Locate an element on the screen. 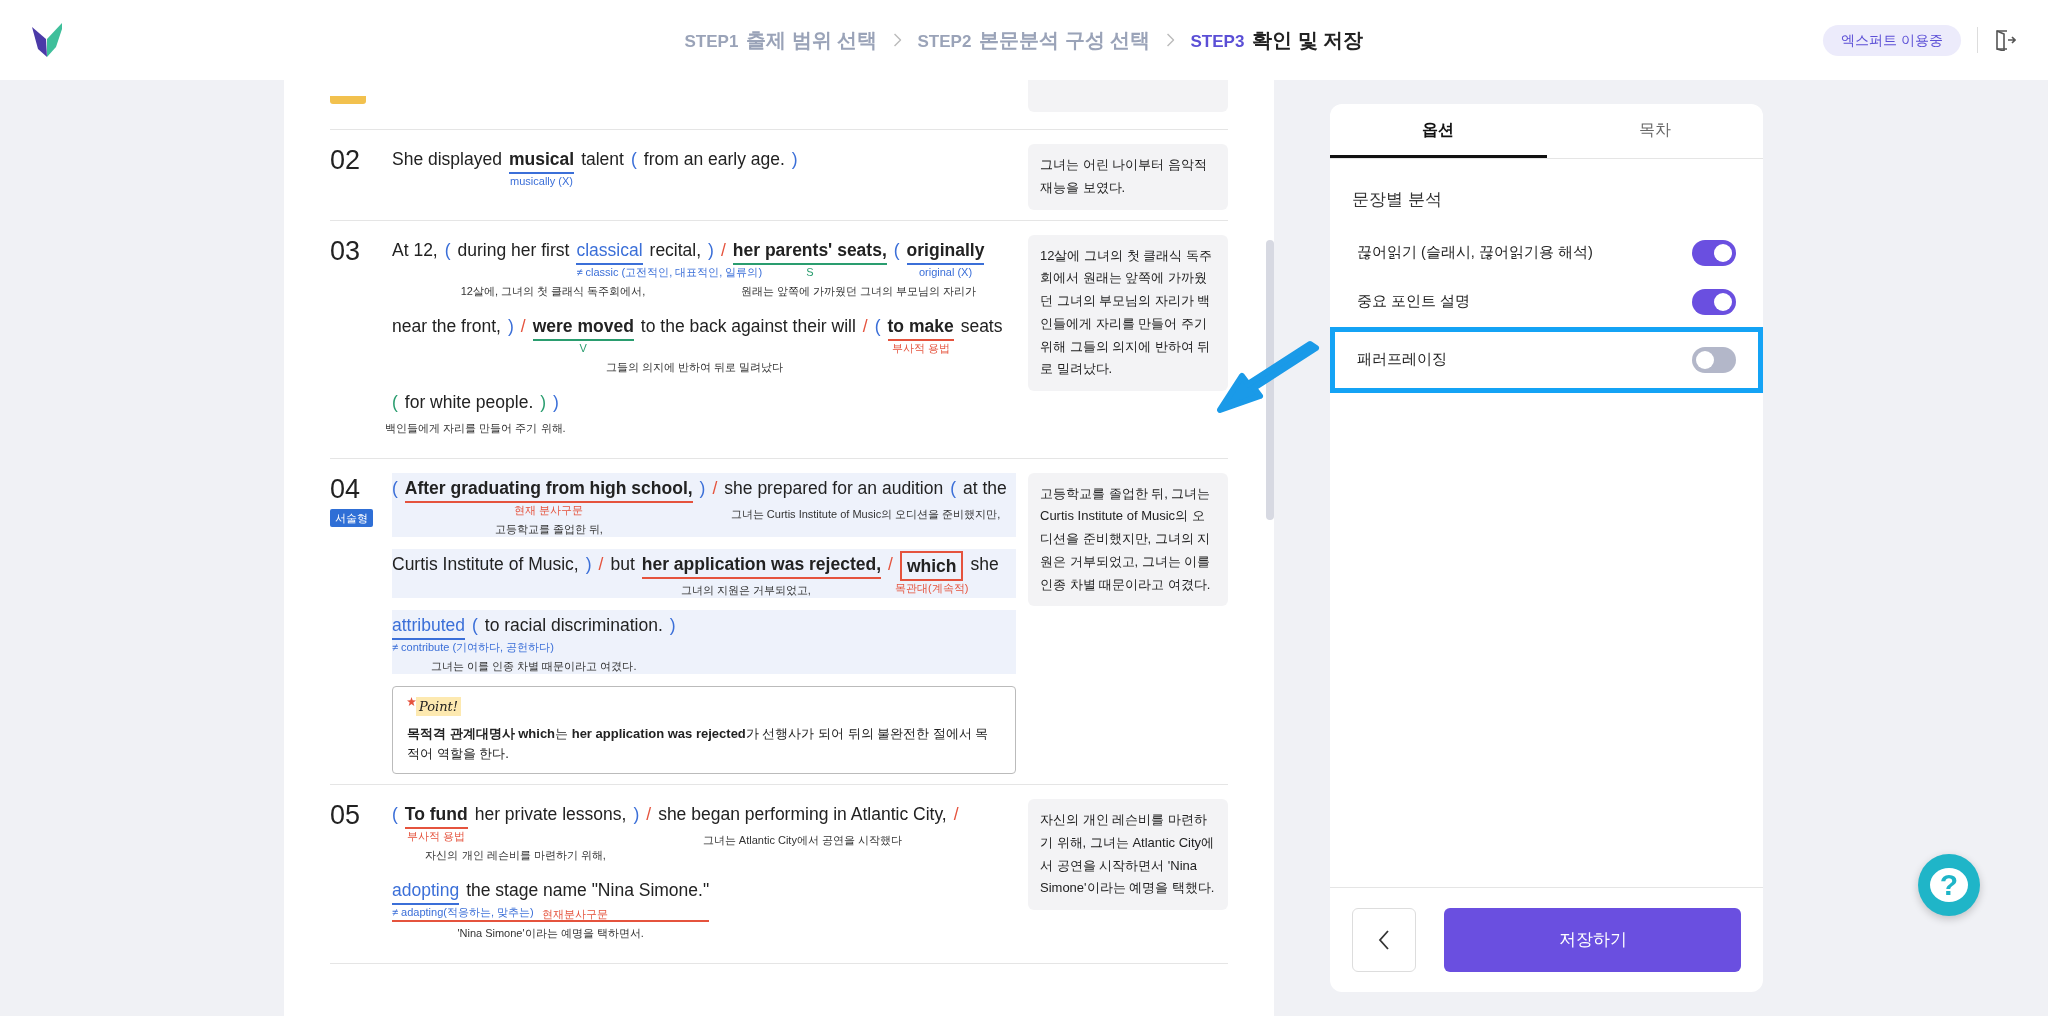 The height and width of the screenshot is (1016, 2048). tag-fragment is located at coordinates (348, 100).